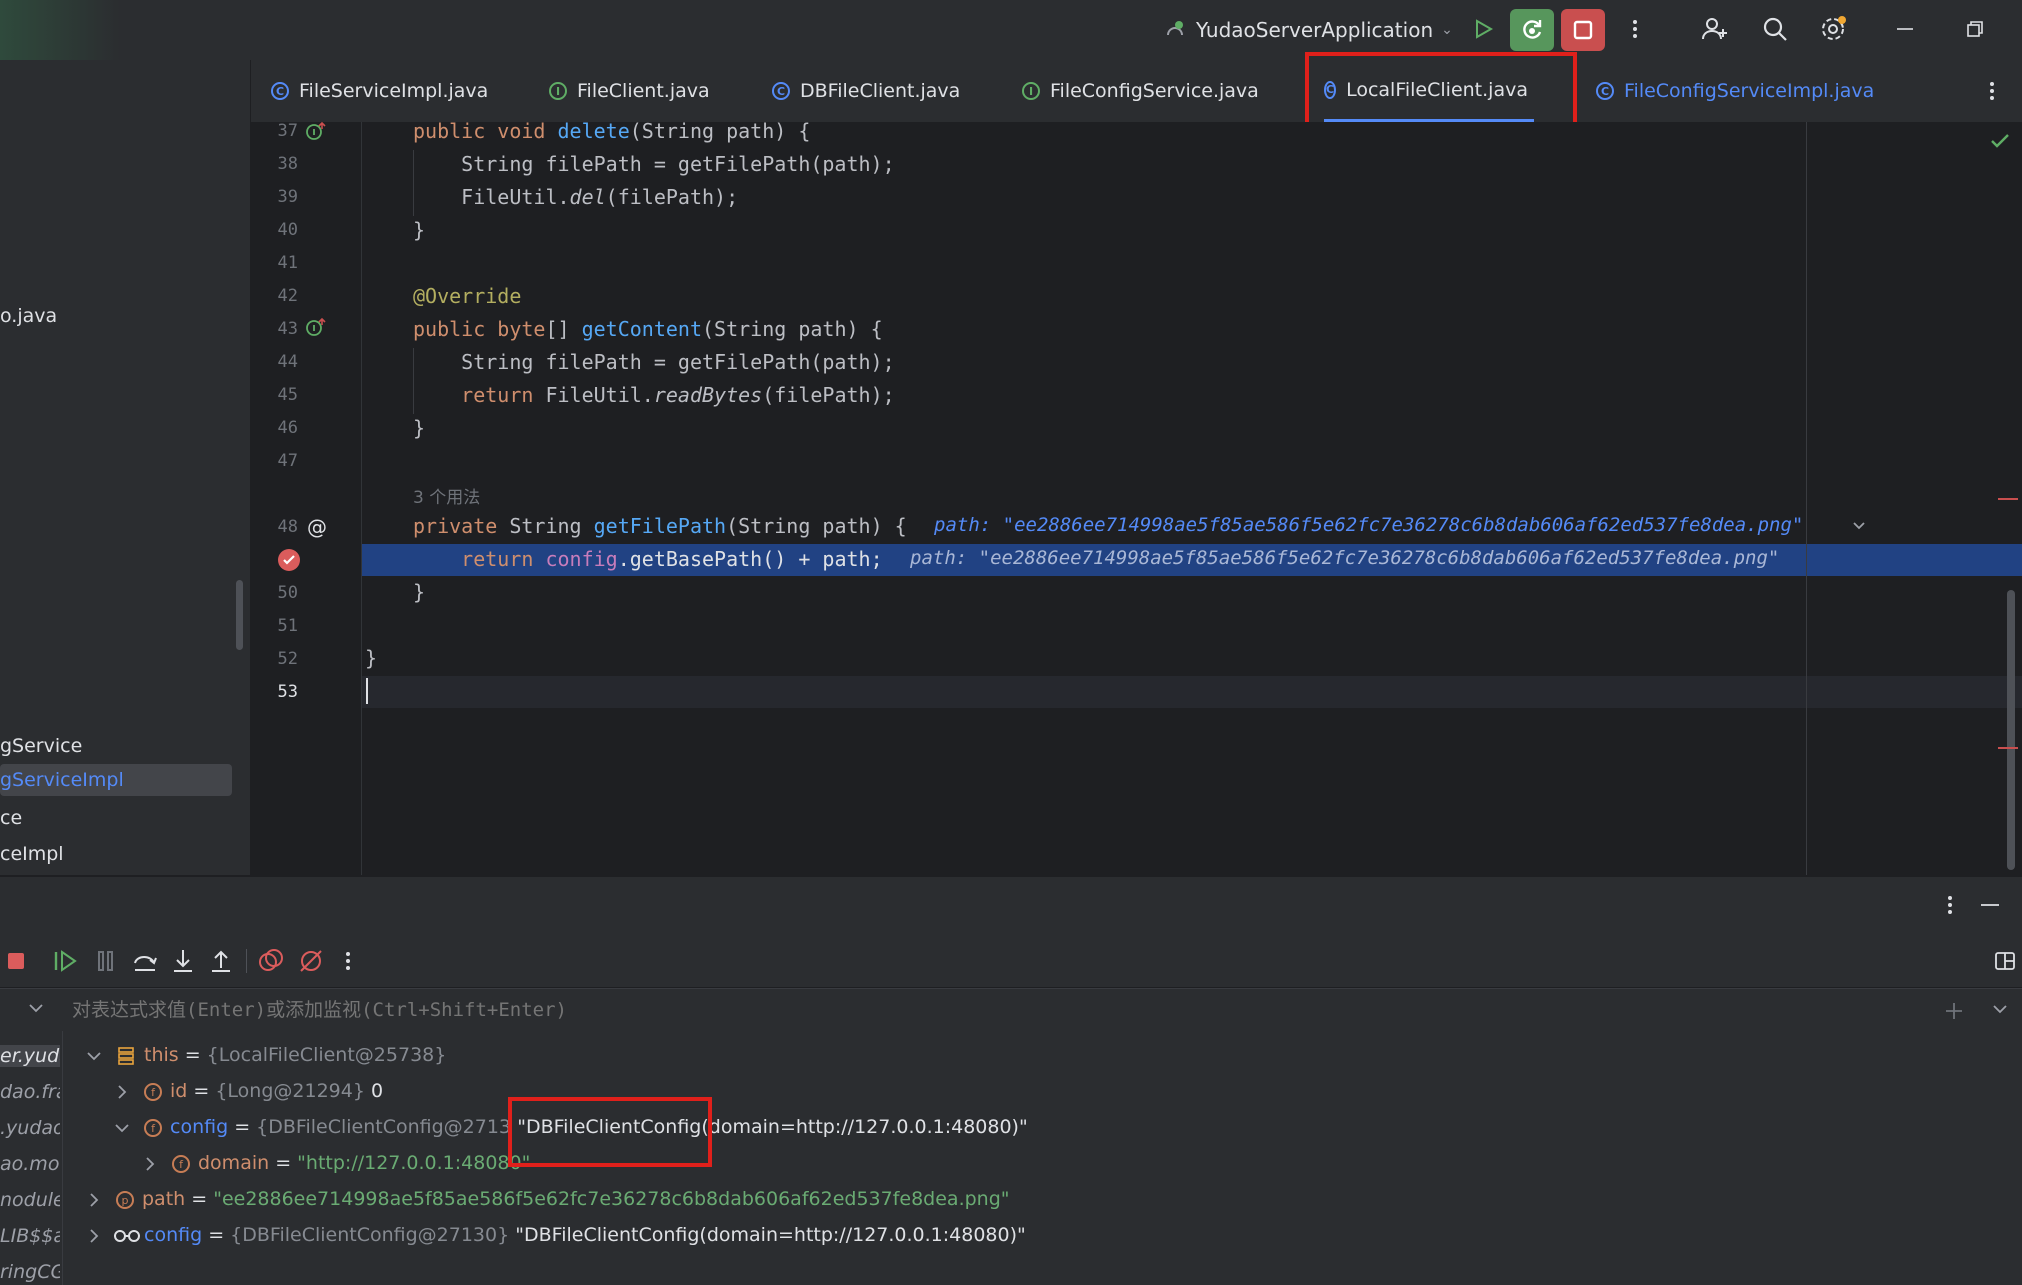 The height and width of the screenshot is (1285, 2022). I want to click on line-number: 44, so click(287, 362).